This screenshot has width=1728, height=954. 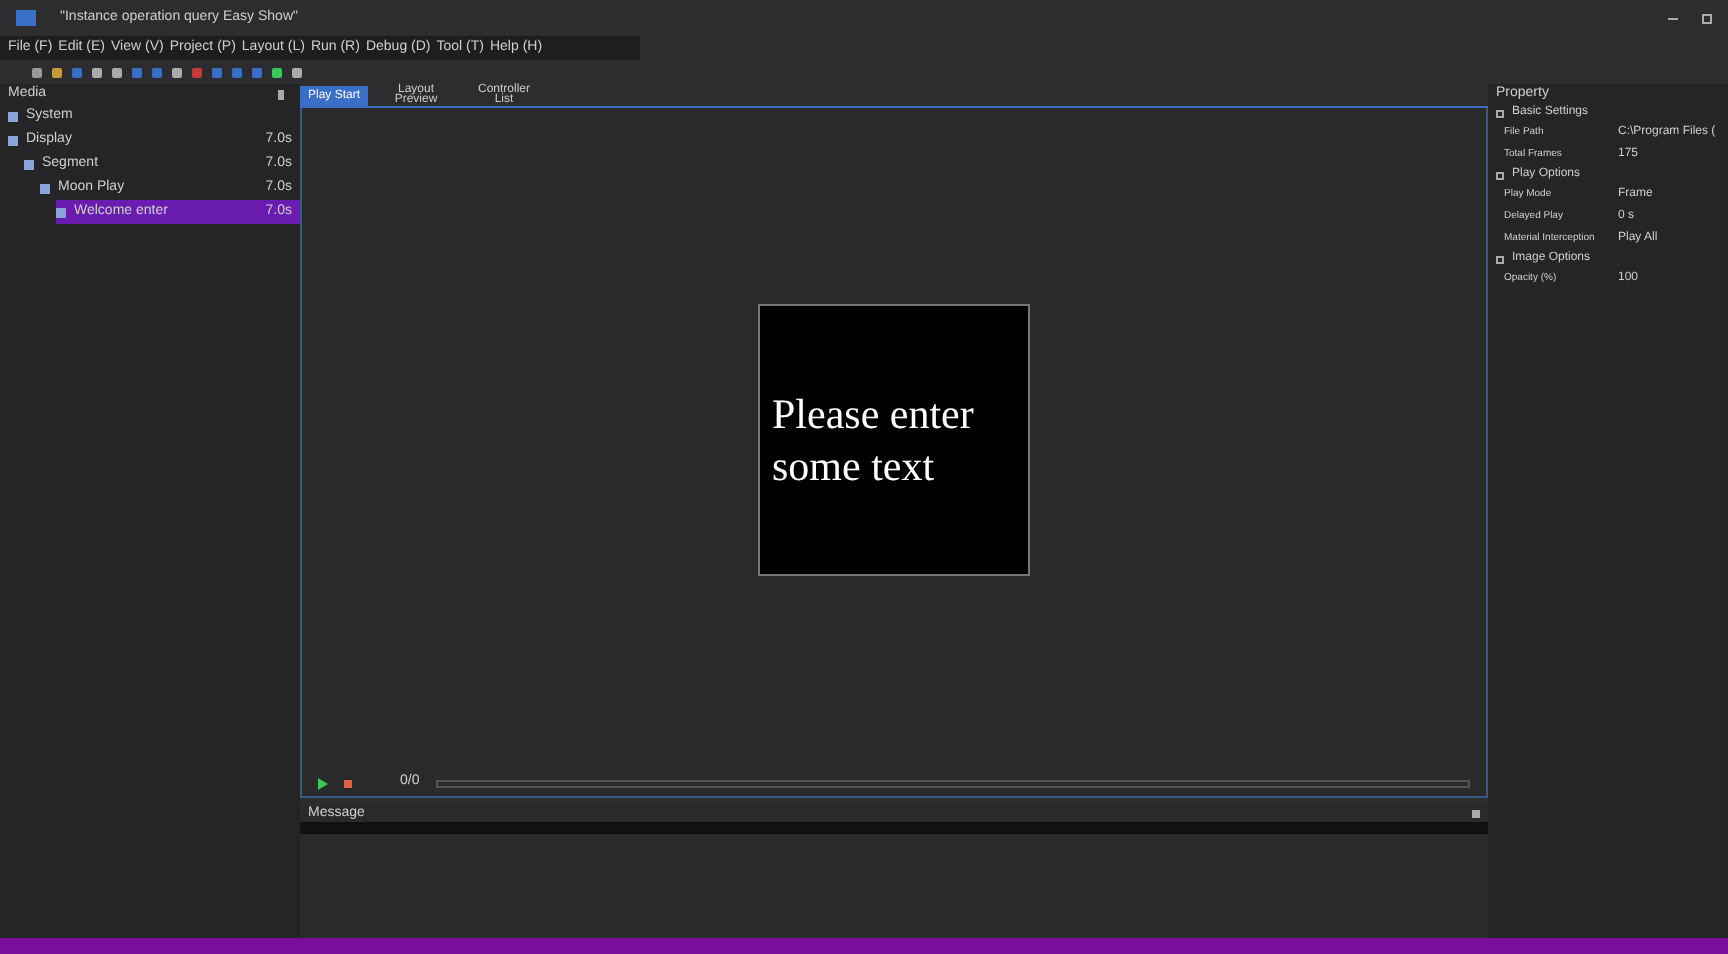 What do you see at coordinates (1707, 18) in the screenshot?
I see `maximize-icon` at bounding box center [1707, 18].